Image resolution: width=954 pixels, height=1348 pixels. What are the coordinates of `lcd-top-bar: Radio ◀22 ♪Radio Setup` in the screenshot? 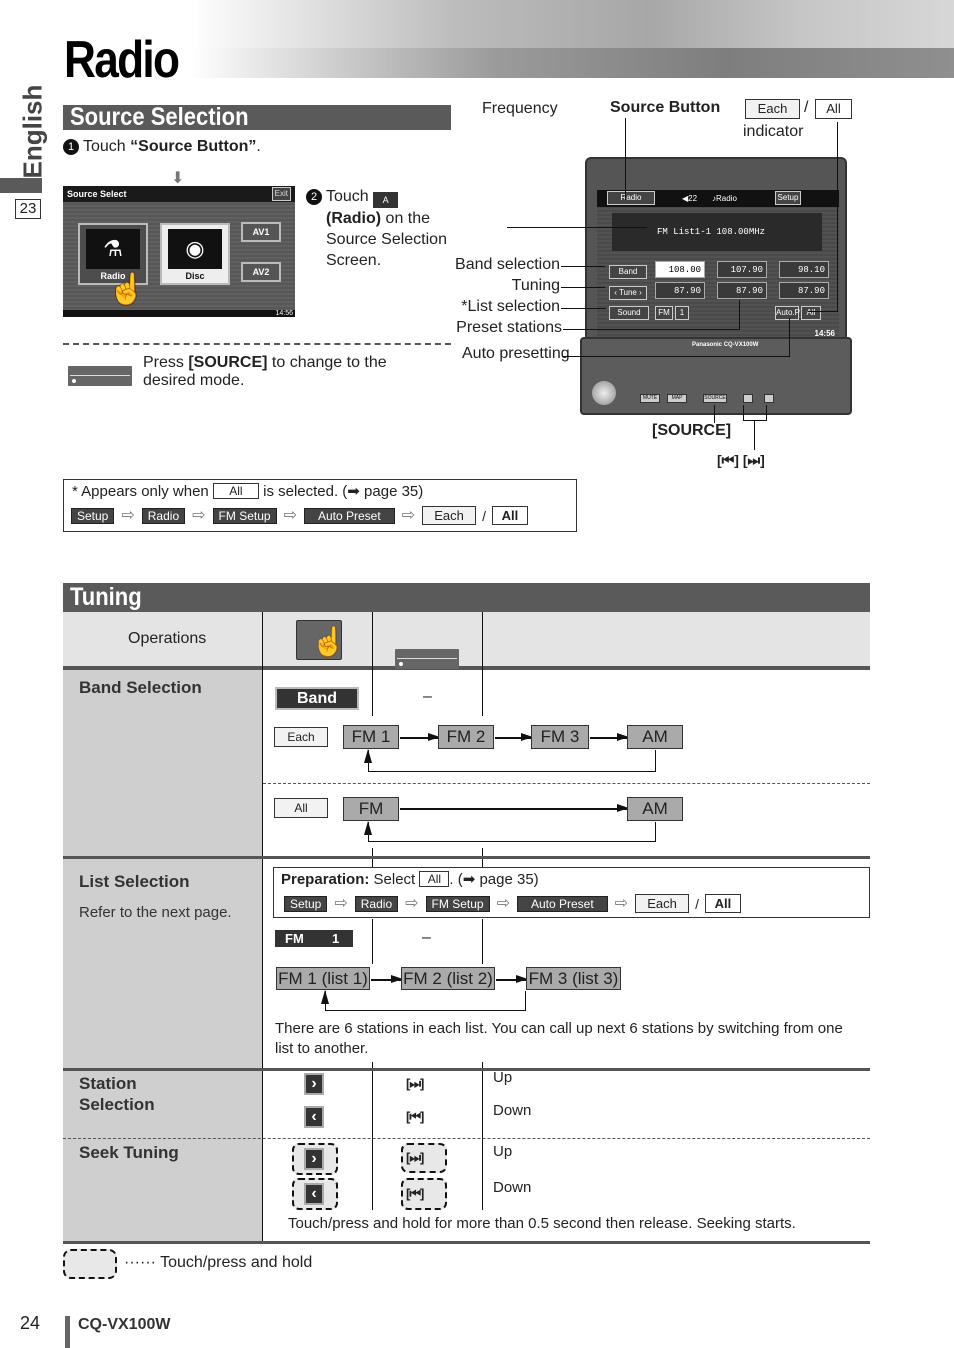 It's located at (718, 198).